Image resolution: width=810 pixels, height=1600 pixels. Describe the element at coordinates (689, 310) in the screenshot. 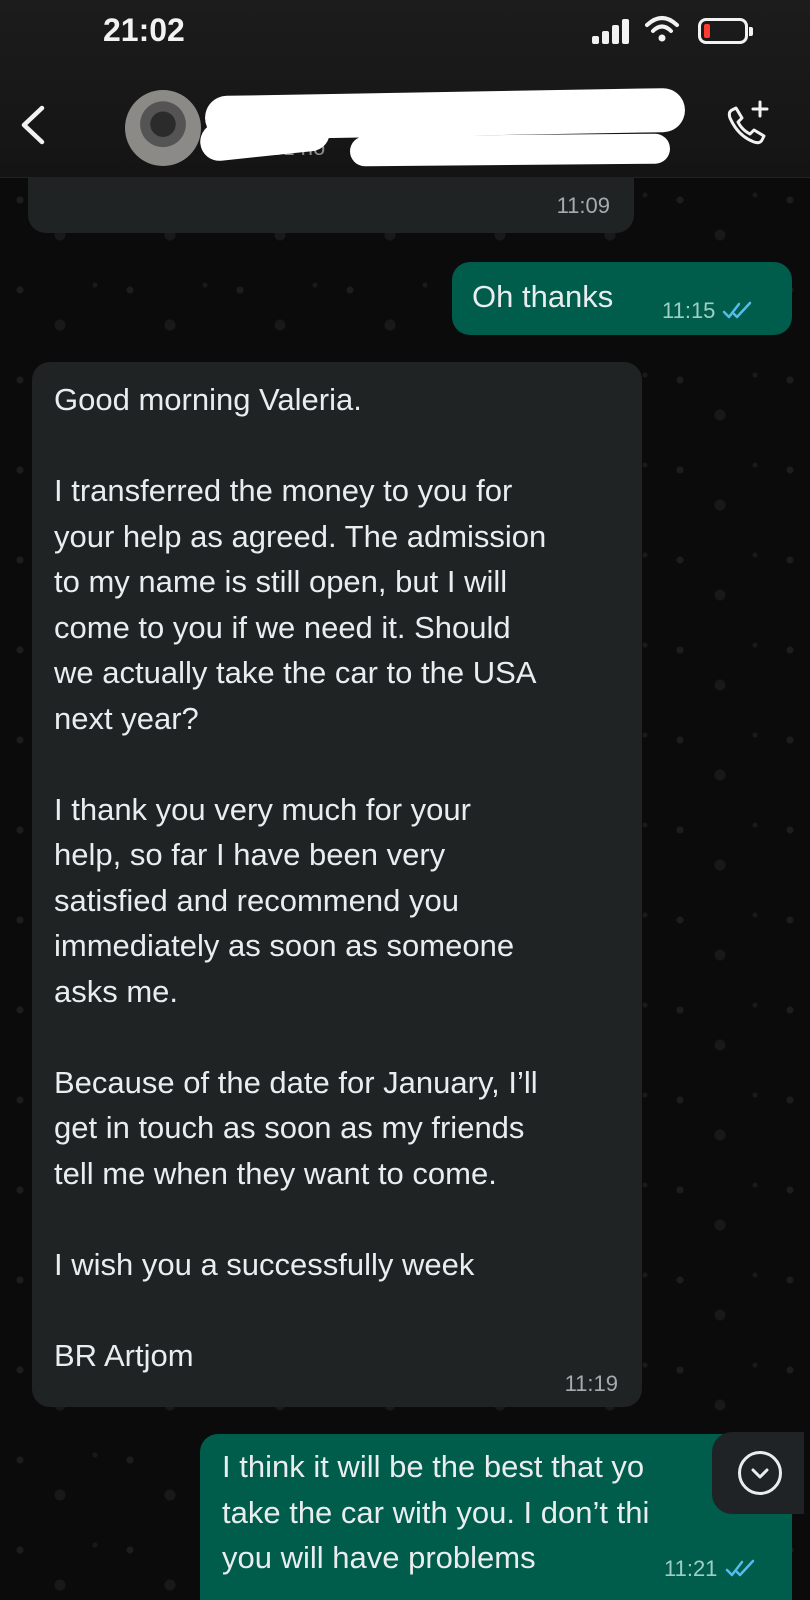

I see `message-time: 11:15` at that location.